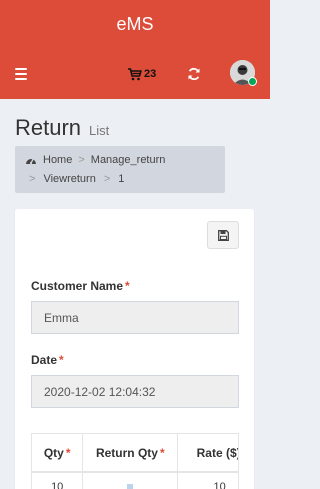 The height and width of the screenshot is (489, 320). What do you see at coordinates (120, 169) in the screenshot?
I see `breadcrumb: Home > Manage_return > Viewreturn > 1` at bounding box center [120, 169].